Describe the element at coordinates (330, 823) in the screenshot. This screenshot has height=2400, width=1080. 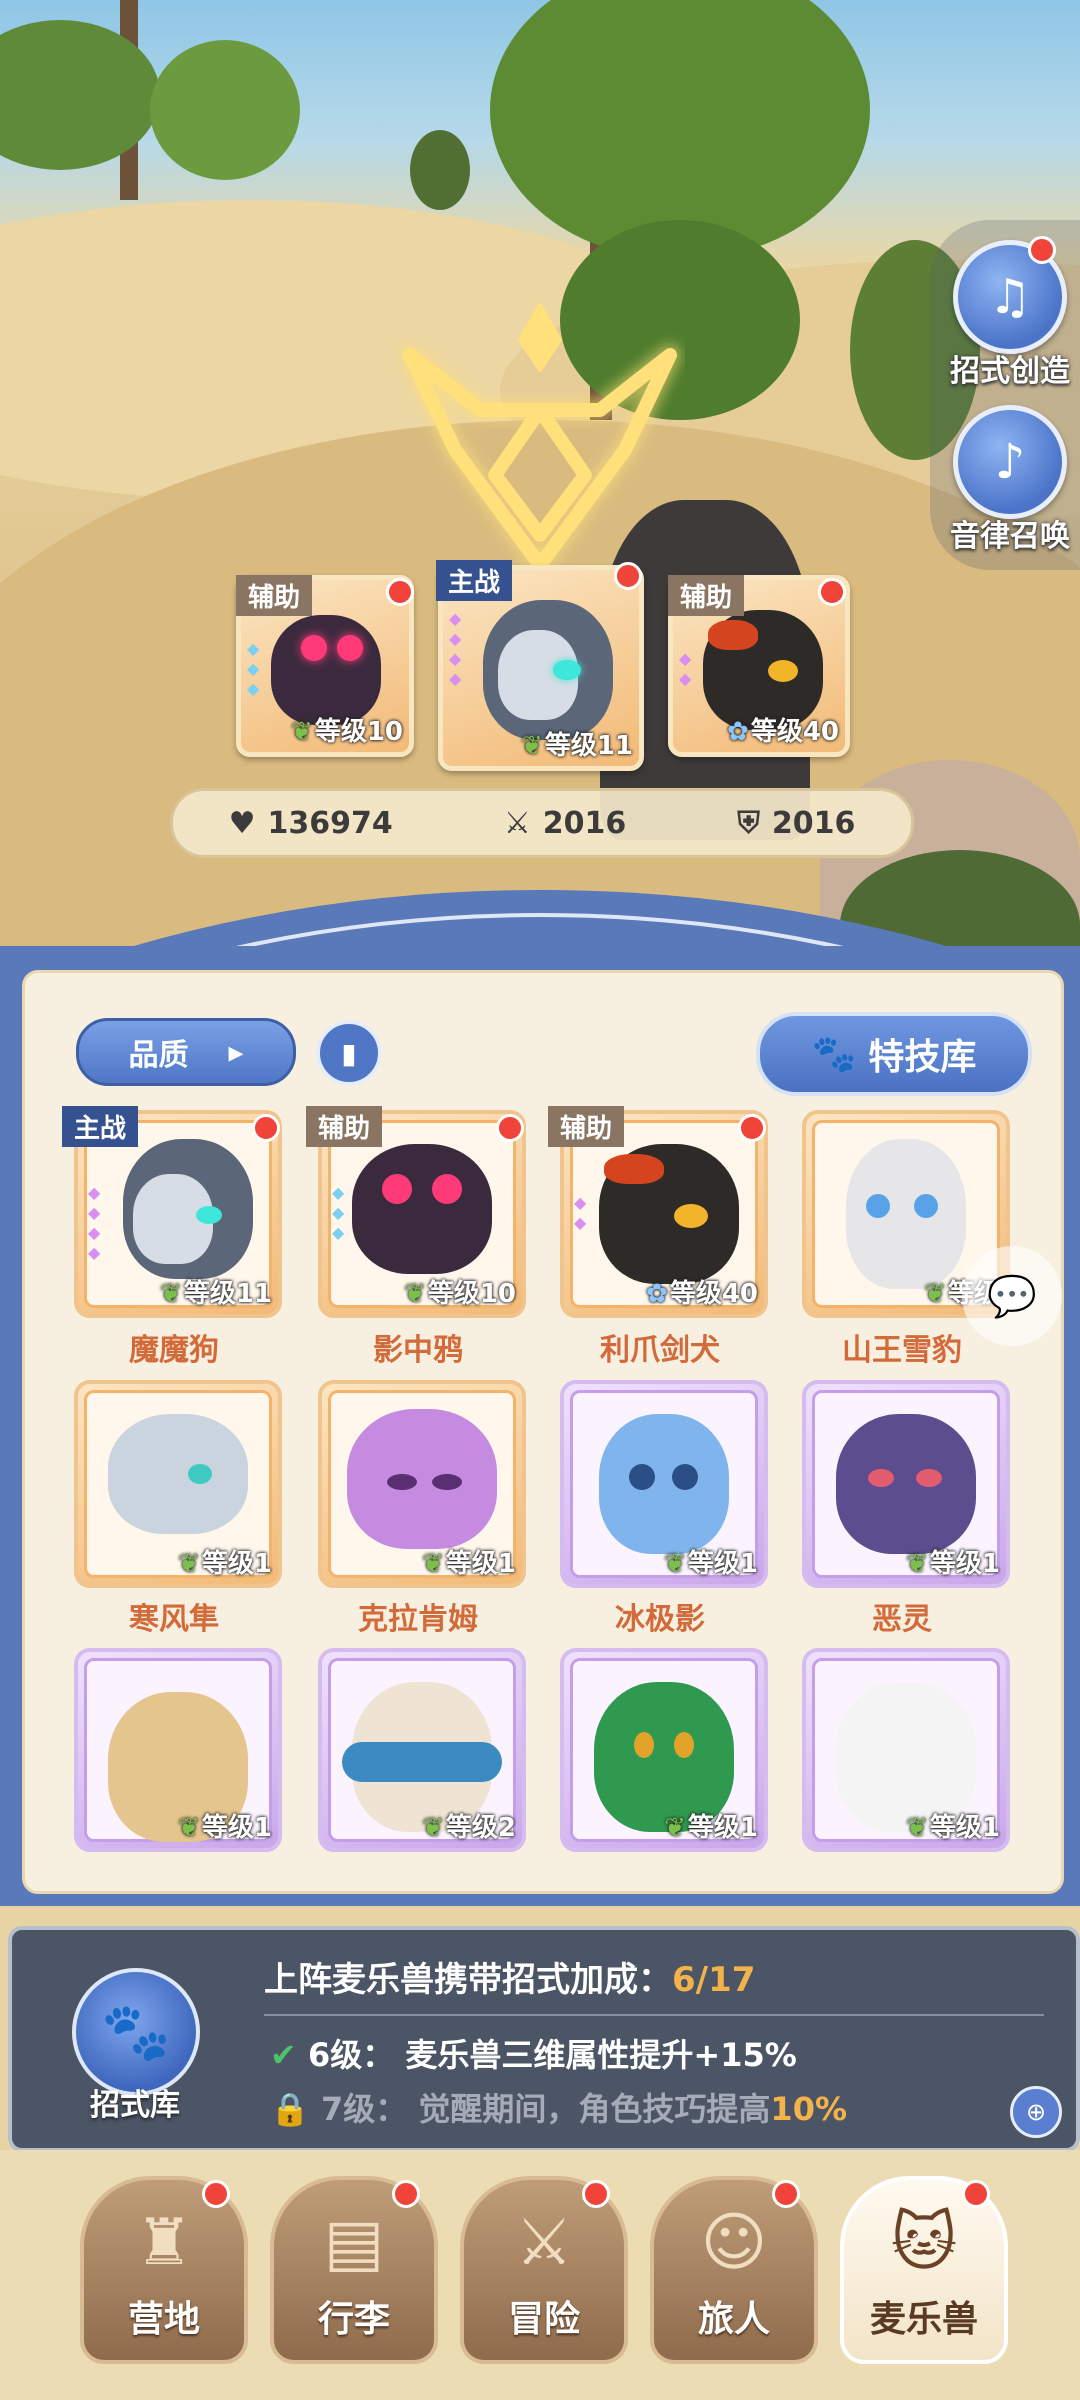
I see `hp-value: 136974` at that location.